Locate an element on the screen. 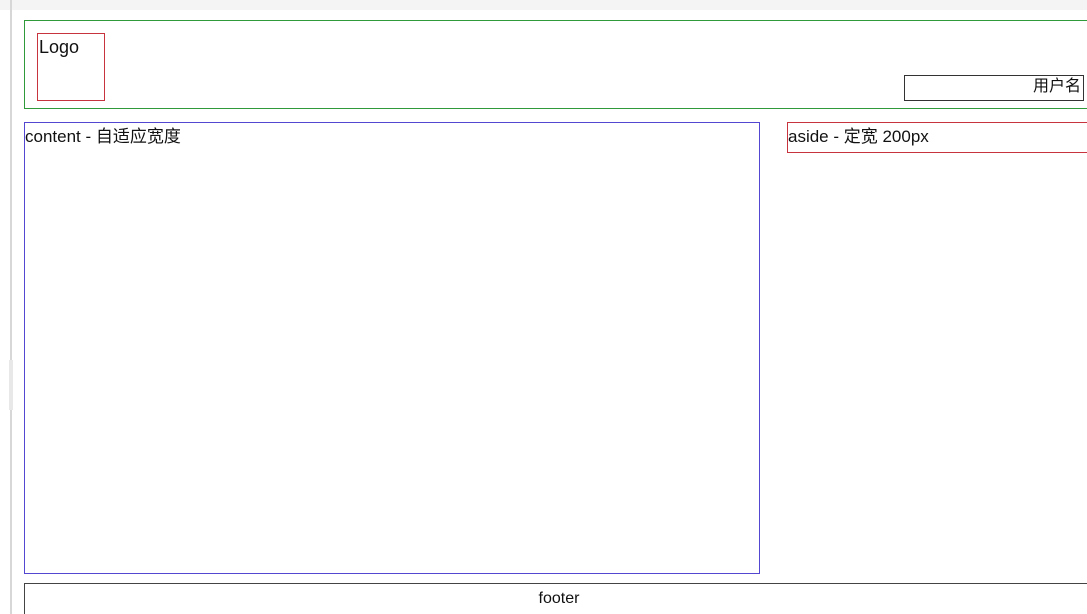 The height and width of the screenshot is (614, 1087). logo-box: Logo is located at coordinates (71, 67).